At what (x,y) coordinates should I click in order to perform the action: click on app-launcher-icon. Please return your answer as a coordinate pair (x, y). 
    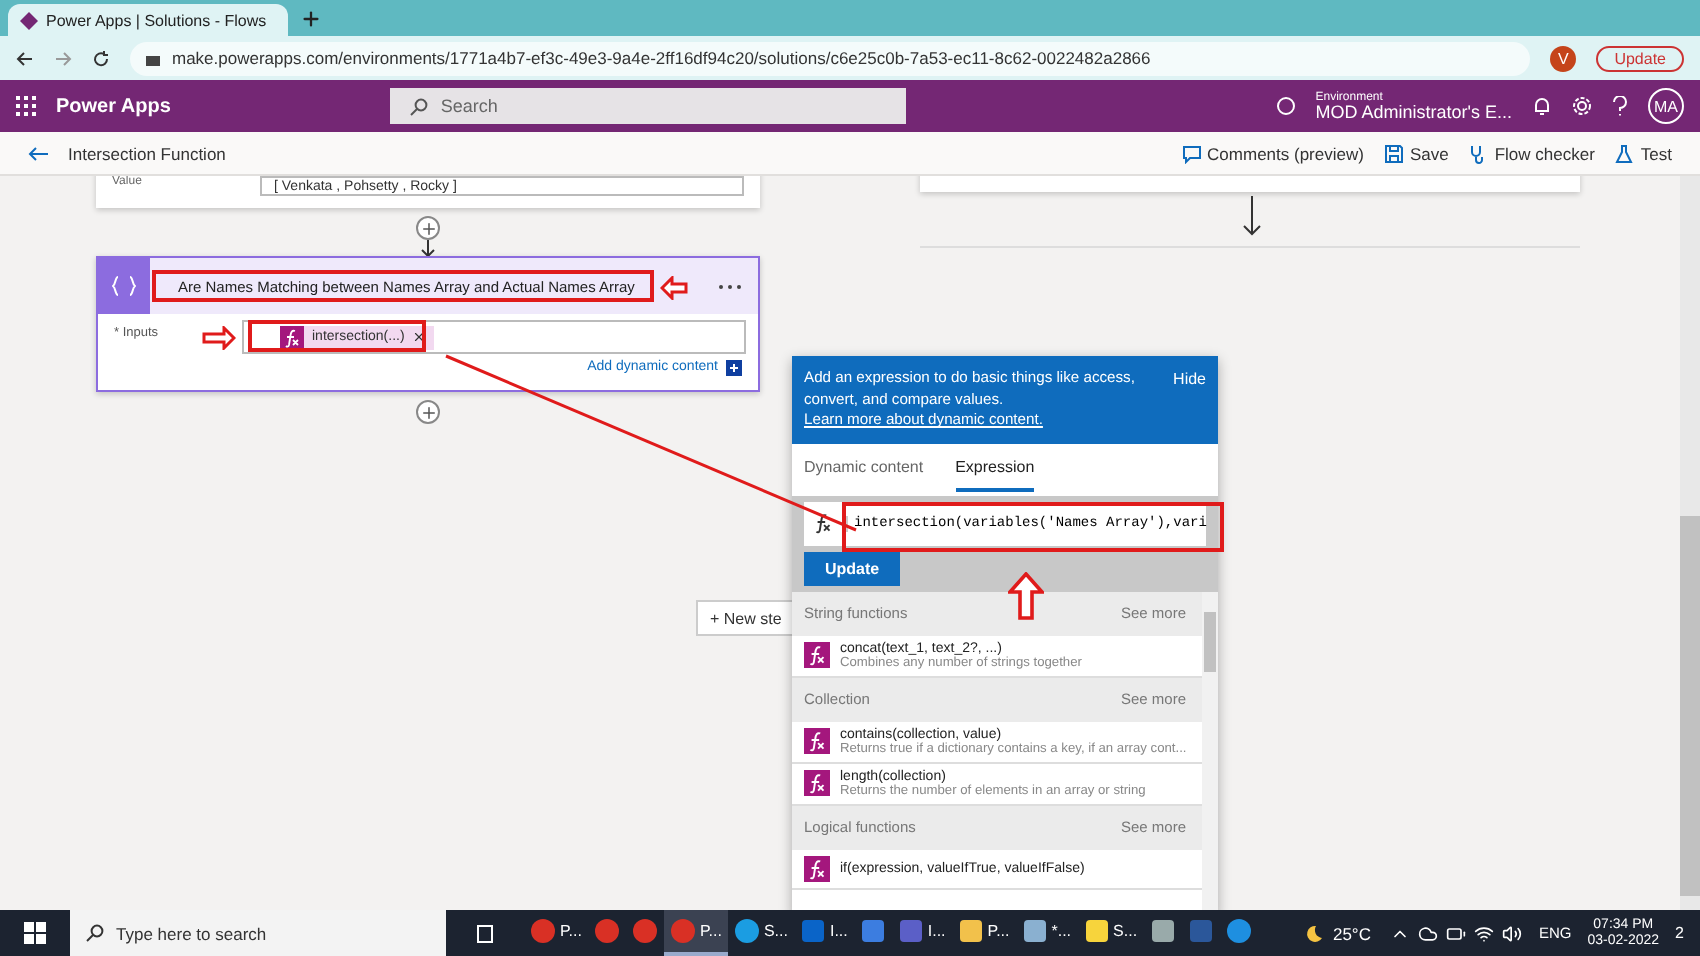
    Looking at the image, I should click on (26, 106).